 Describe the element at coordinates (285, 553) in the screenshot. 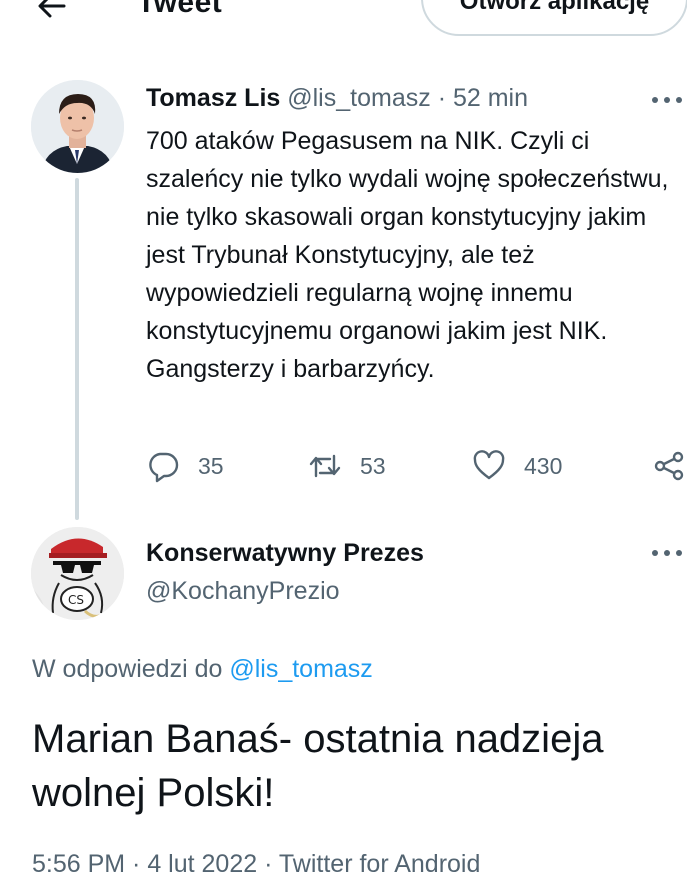

I see `reply-author-name: Konserwatywny Prezes` at that location.